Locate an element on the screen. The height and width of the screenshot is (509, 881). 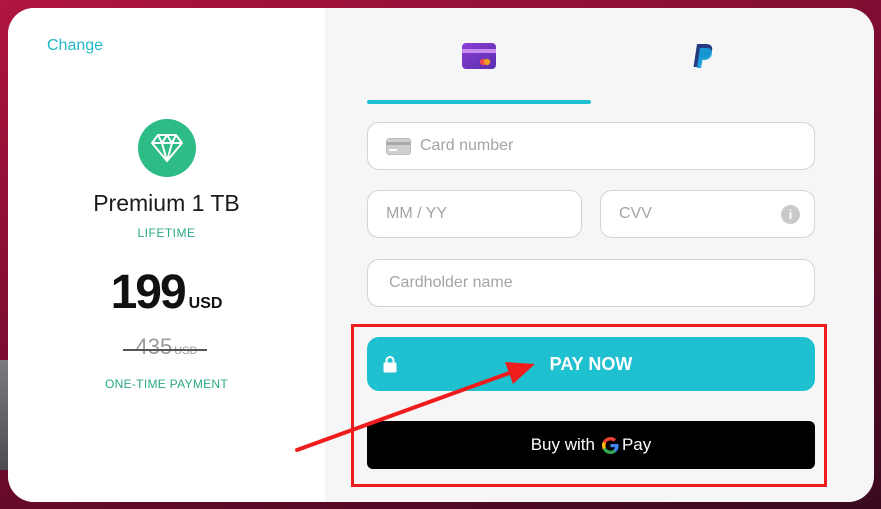
info-icon: i is located at coordinates (790, 214).